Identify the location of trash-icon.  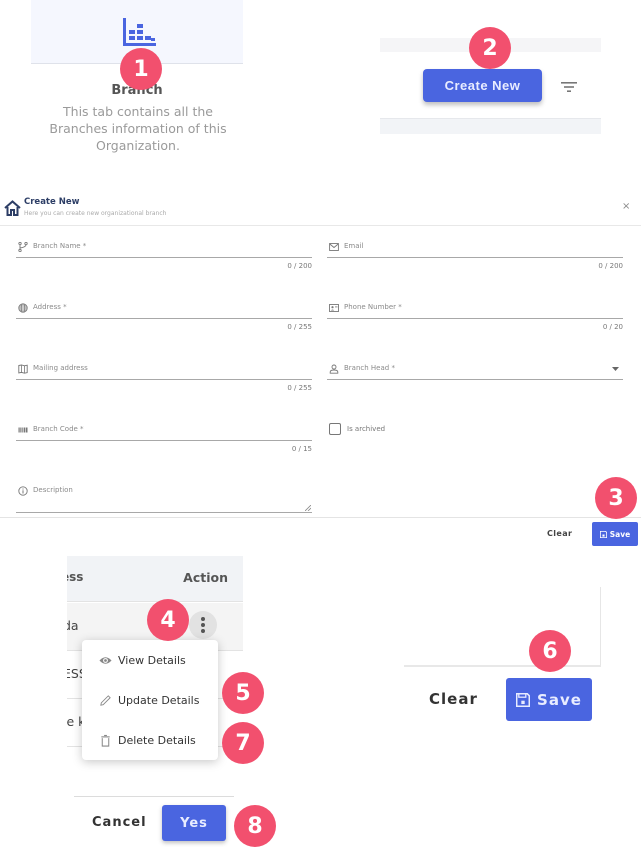
(105, 740).